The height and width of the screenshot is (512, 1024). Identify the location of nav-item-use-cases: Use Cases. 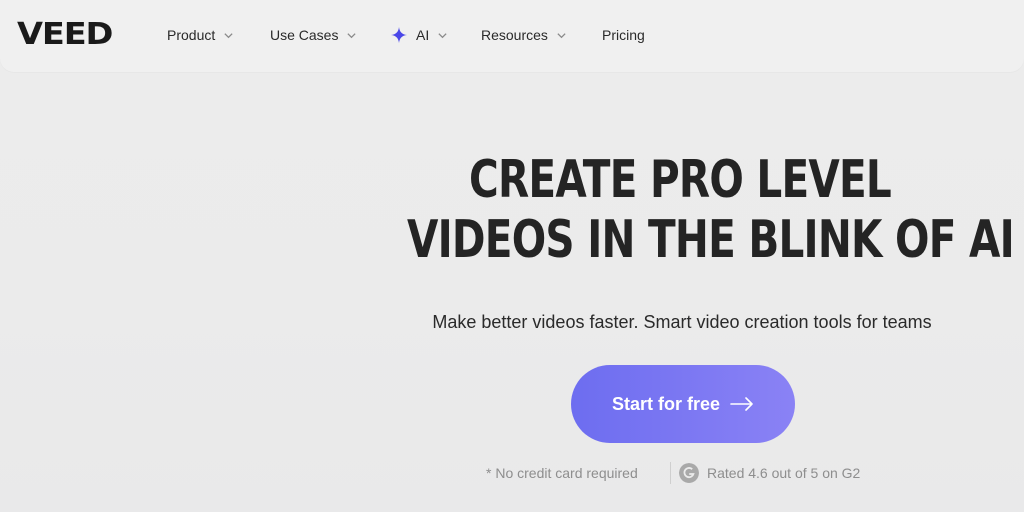
(313, 35).